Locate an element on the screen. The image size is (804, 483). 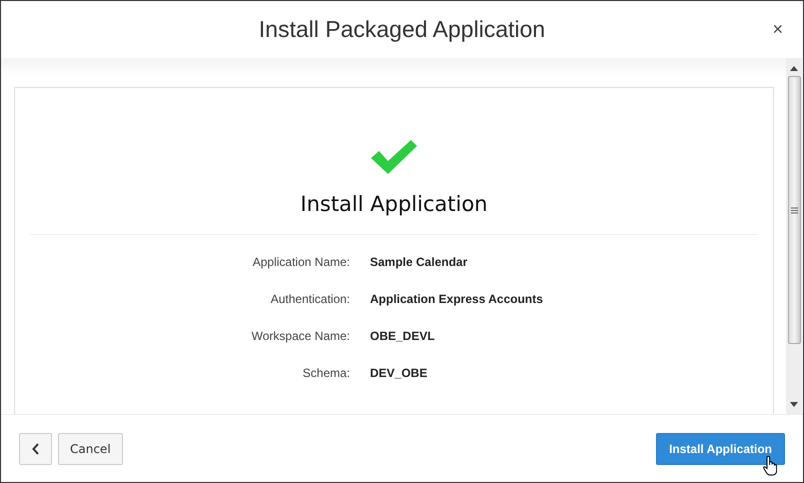
field-label: Authentication: is located at coordinates (310, 299).